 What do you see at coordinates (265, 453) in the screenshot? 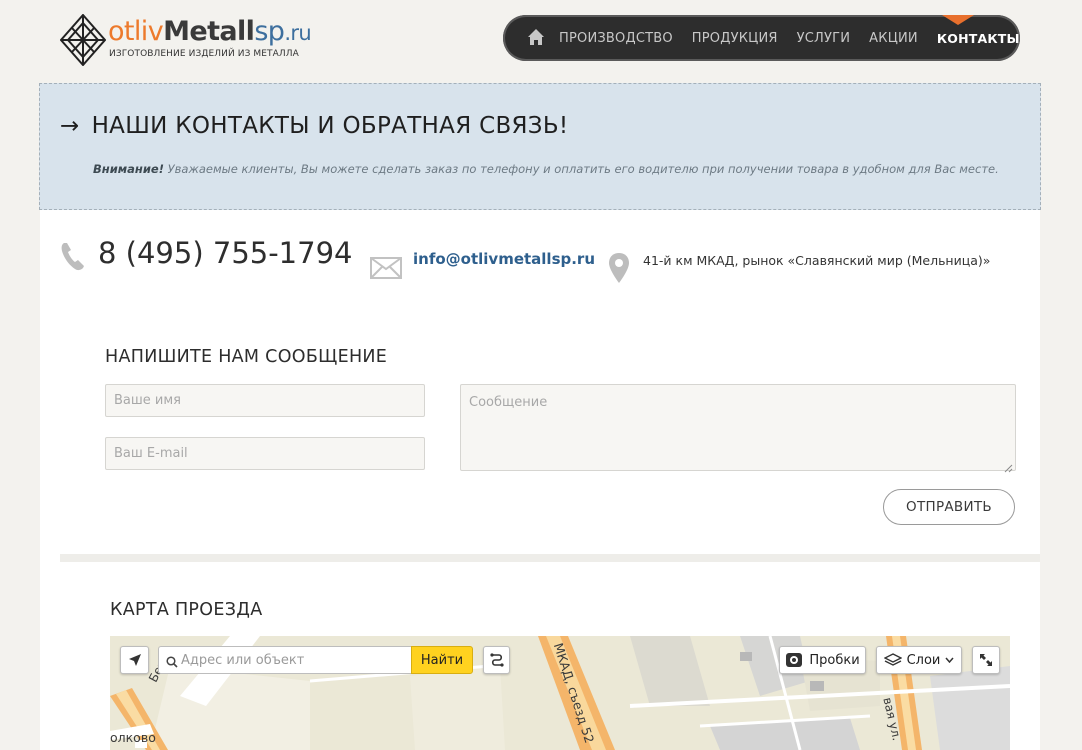
I see `email-input` at bounding box center [265, 453].